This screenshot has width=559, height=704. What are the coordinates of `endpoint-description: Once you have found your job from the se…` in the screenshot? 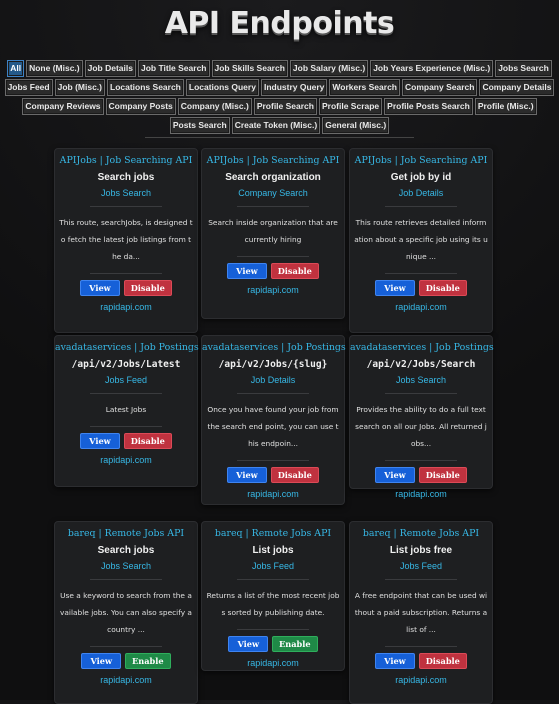 It's located at (273, 426).